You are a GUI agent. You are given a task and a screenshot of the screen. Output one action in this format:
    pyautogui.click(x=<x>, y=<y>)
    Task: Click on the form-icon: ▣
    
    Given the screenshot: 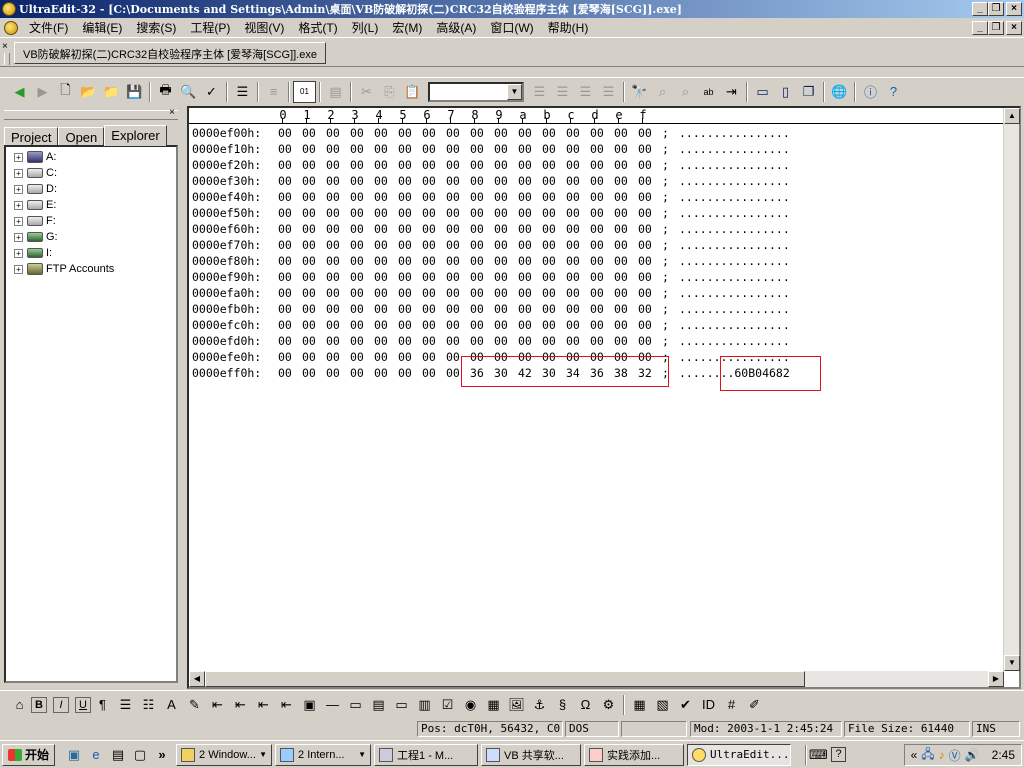 What is the action you would take?
    pyautogui.click(x=309, y=705)
    